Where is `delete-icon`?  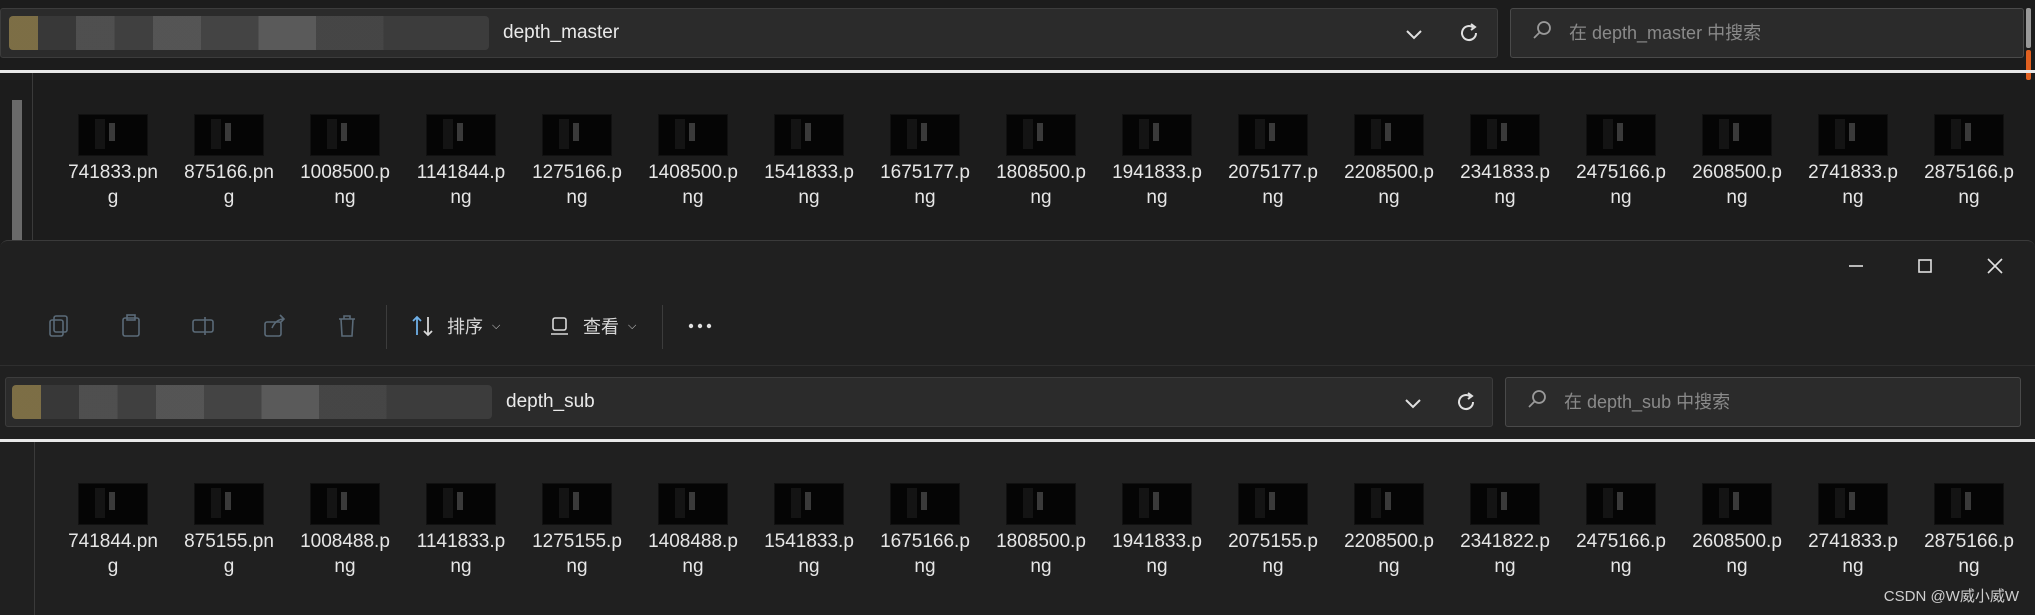
delete-icon is located at coordinates (347, 326).